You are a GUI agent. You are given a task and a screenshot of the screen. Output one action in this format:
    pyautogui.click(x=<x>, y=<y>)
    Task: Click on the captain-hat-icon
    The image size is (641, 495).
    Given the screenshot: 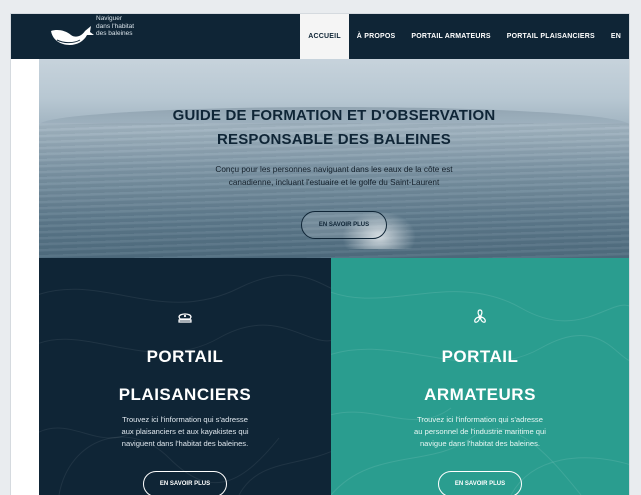 What is the action you would take?
    pyautogui.click(x=185, y=318)
    